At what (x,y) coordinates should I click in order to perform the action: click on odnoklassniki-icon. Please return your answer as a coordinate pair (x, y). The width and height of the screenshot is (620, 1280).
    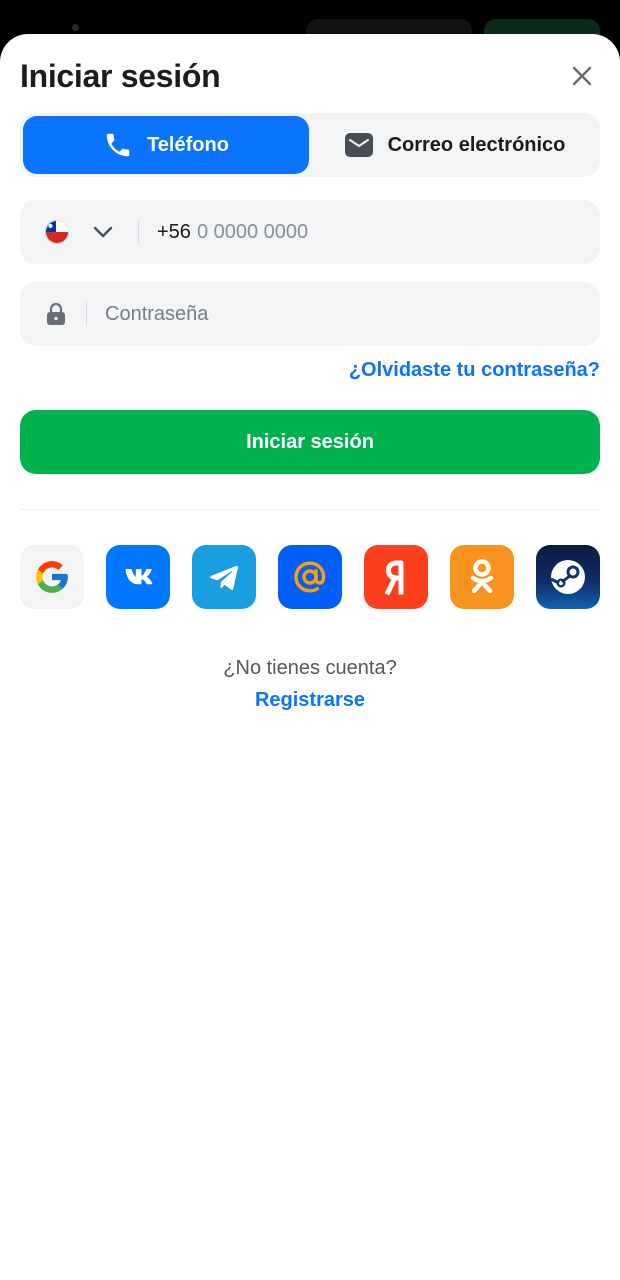
    Looking at the image, I should click on (482, 576).